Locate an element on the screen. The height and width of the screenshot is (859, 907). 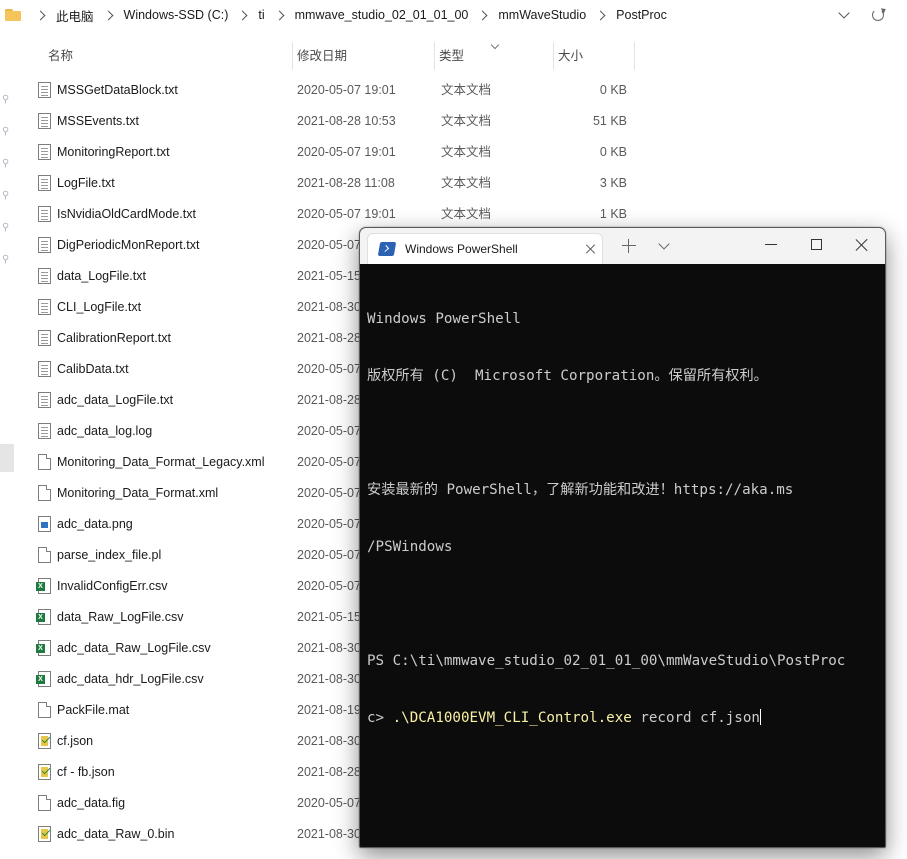
breadcrumb-postproc: PostProc is located at coordinates (641, 15).